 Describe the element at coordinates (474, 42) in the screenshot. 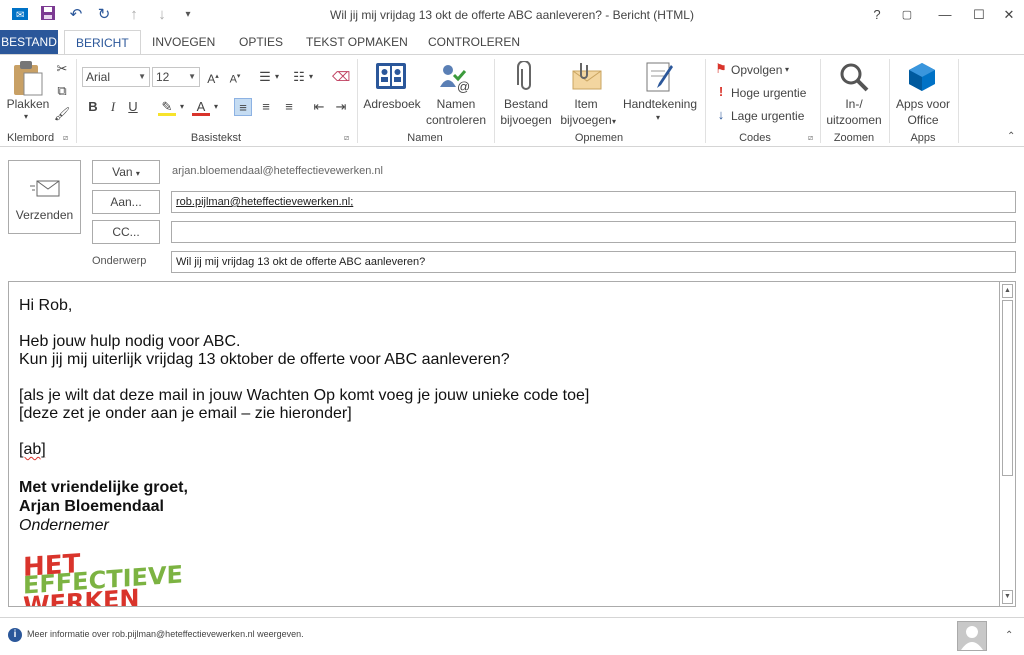

I see `tab-controleren: CONTROLEREN` at that location.